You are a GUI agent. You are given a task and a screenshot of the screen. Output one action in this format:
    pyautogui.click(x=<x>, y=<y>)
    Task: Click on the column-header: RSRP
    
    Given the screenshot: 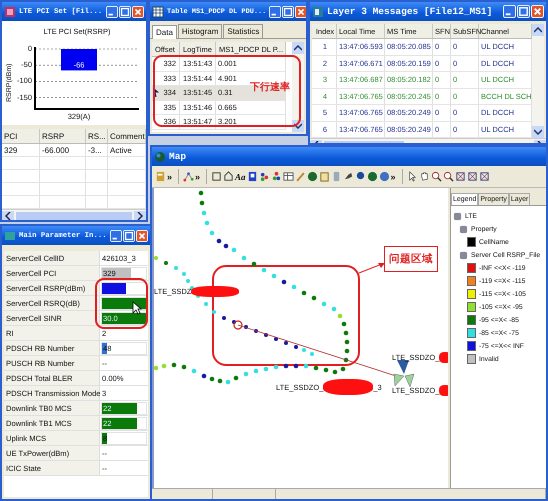 What is the action you would take?
    pyautogui.click(x=63, y=136)
    